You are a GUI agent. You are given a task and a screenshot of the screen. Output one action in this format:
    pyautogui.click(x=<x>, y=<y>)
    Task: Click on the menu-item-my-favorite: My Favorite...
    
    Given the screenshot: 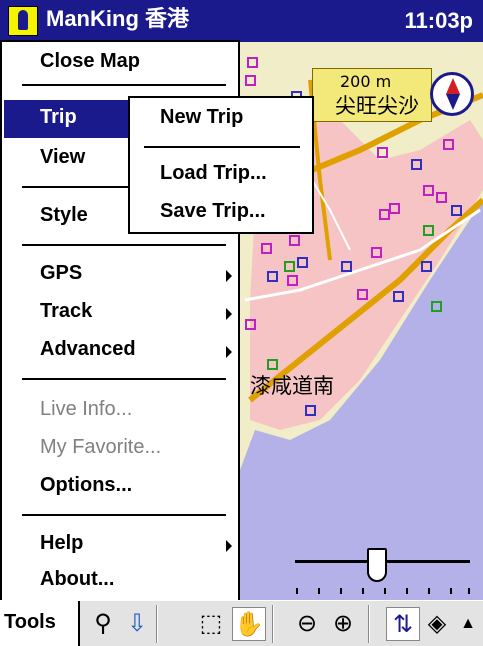 What is the action you would take?
    pyautogui.click(x=101, y=447)
    